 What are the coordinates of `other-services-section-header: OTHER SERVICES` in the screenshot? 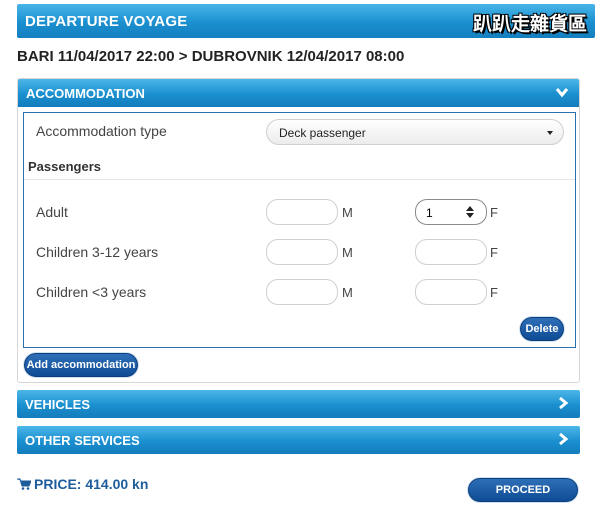 It's located at (298, 440).